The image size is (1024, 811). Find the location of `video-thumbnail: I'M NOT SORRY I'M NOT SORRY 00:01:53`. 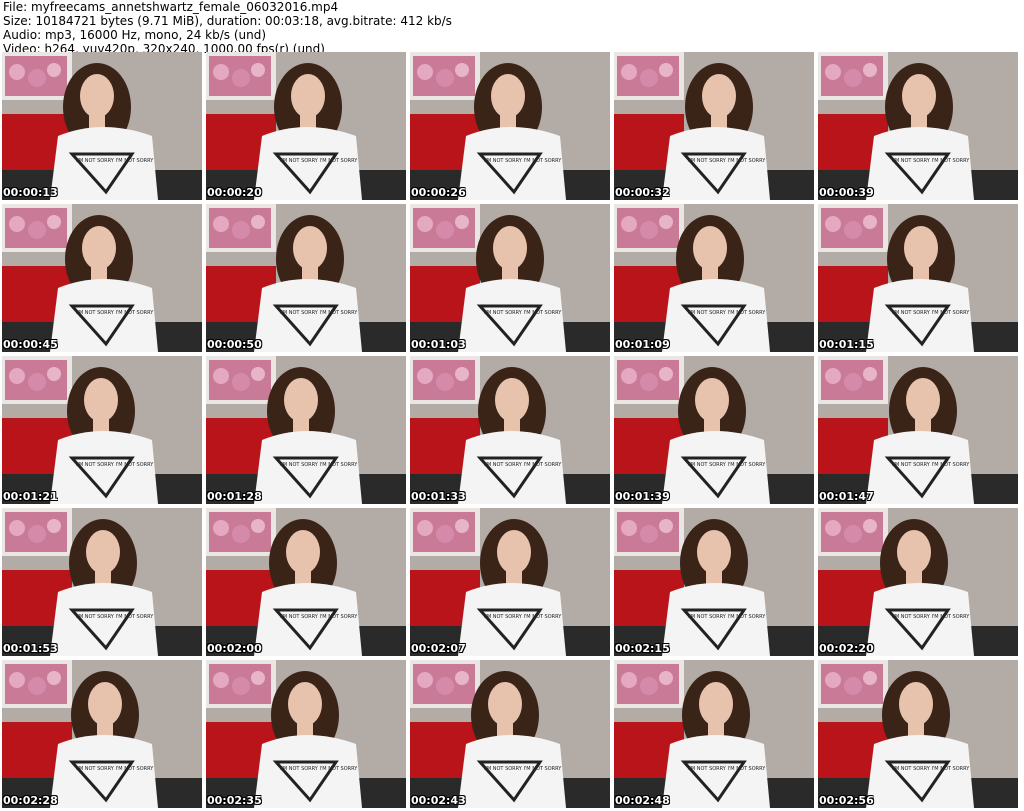

video-thumbnail: I'M NOT SORRY I'M NOT SORRY 00:01:53 is located at coordinates (102, 582).